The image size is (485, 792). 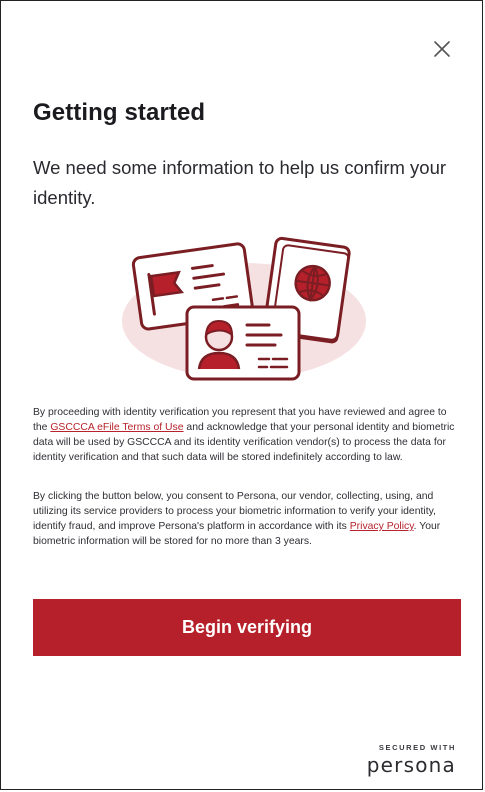 I want to click on secured-with-persona-badge: SECURED WITH persona, so click(x=411, y=759).